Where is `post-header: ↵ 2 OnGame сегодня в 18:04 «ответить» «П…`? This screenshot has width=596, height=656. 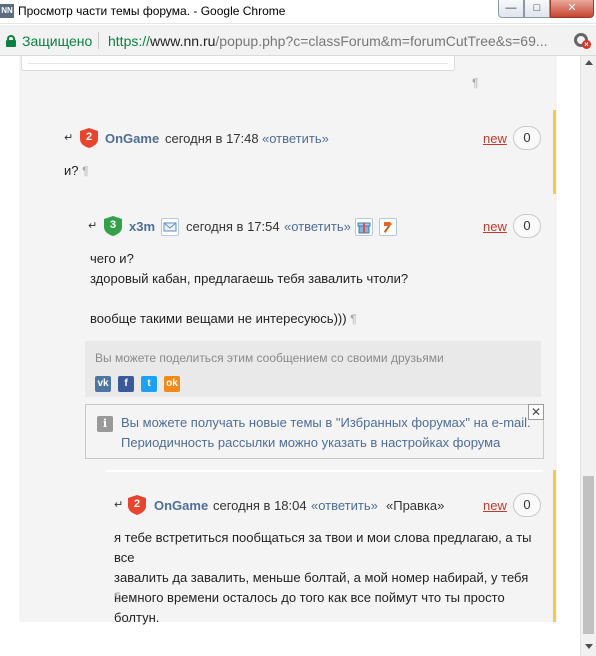
post-header: ↵ 2 OnGame сегодня в 18:04 «ответить» «П… is located at coordinates (329, 505).